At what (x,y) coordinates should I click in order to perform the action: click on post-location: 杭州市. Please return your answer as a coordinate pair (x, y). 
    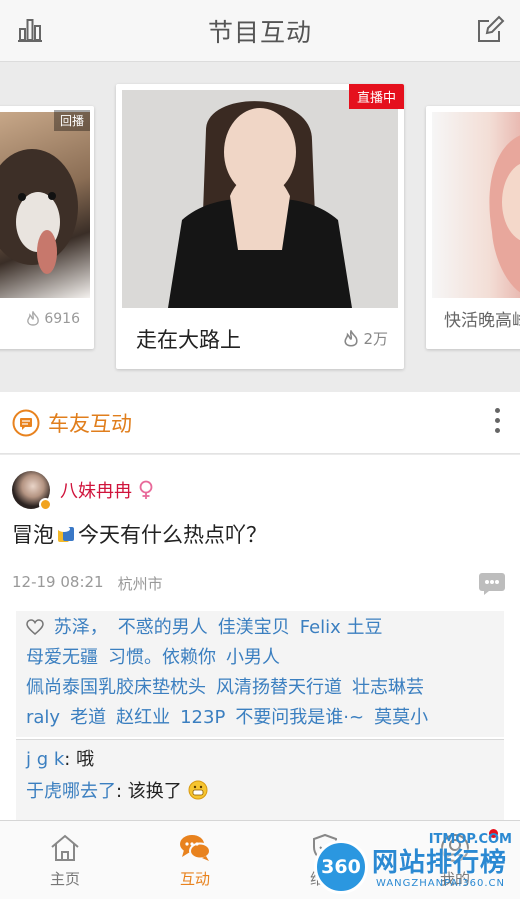
    Looking at the image, I should click on (140, 584).